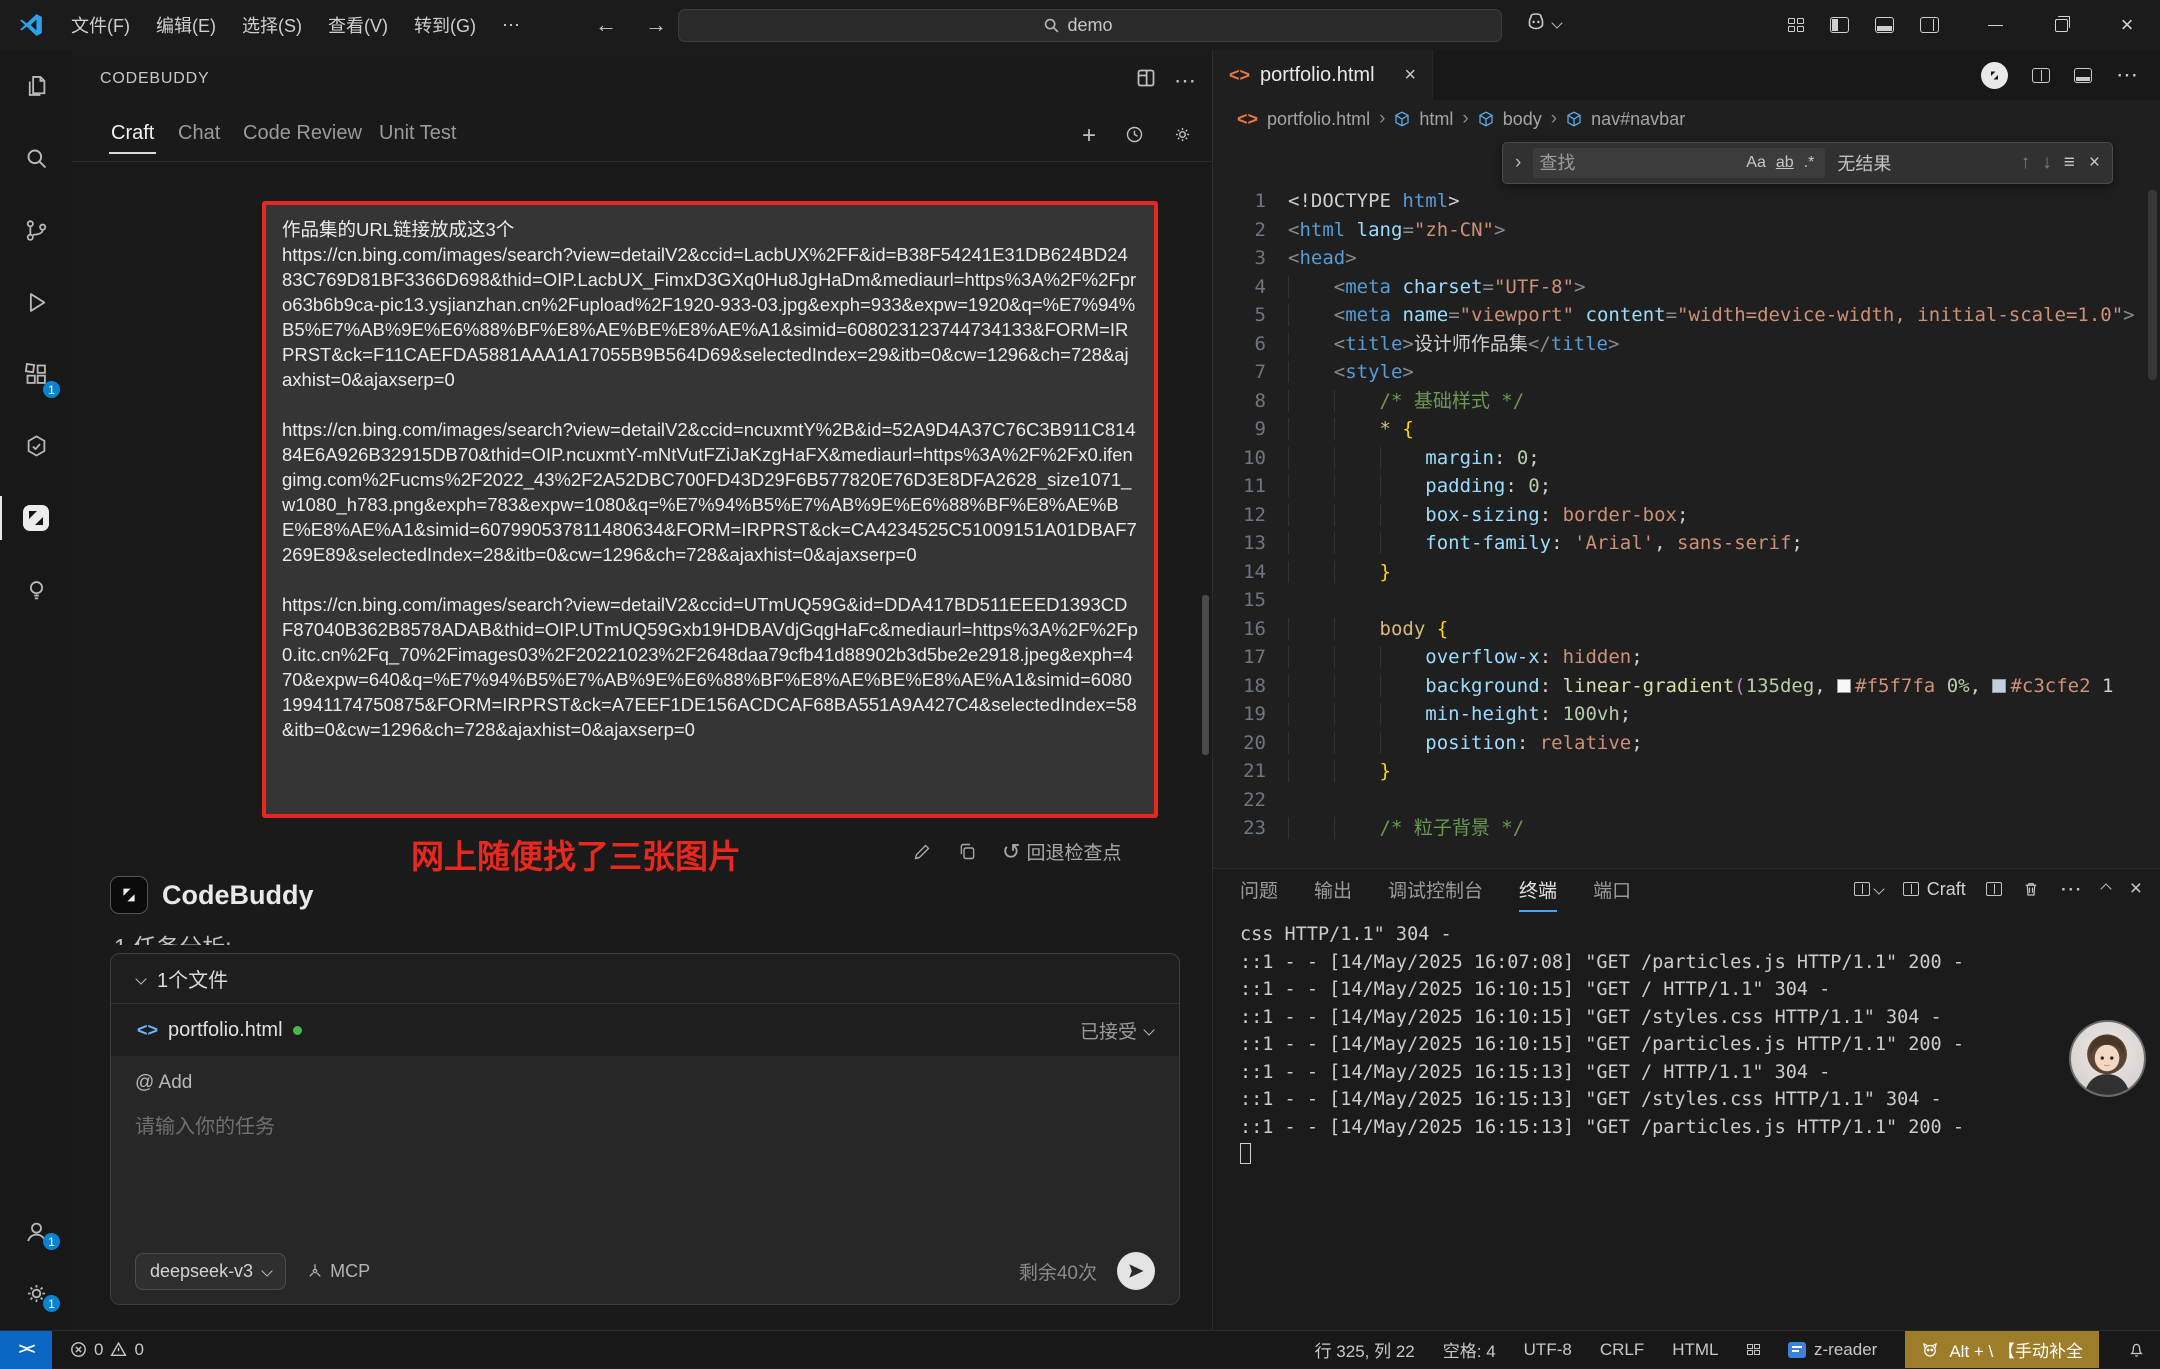 The height and width of the screenshot is (1369, 2160). Describe the element at coordinates (107, 1350) in the screenshot. I see `problems-status: 0 0` at that location.